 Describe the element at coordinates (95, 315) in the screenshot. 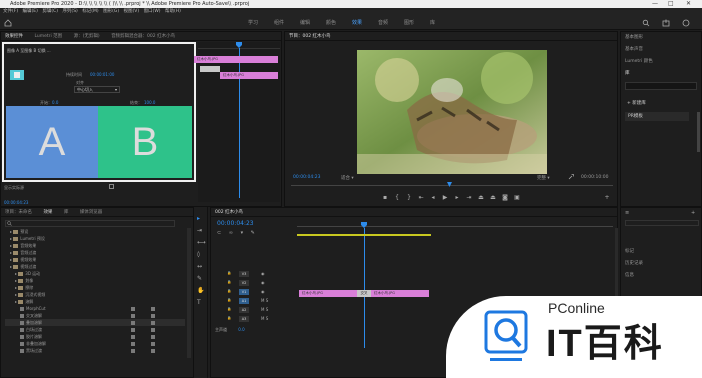

I see `tree-item: 交叉溶解` at that location.